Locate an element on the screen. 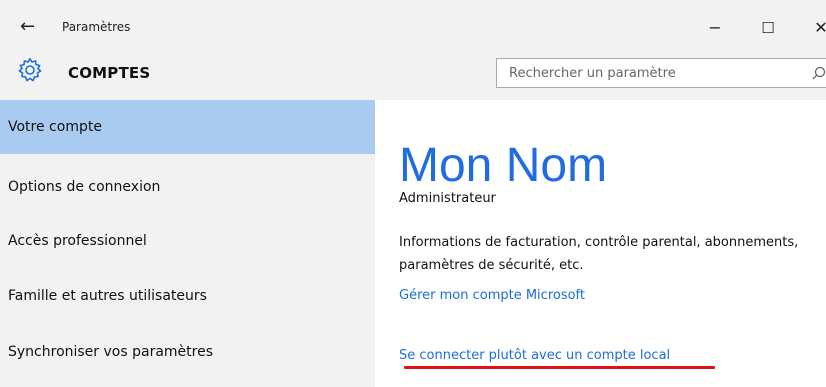  close-button: ✕ is located at coordinates (816, 28).